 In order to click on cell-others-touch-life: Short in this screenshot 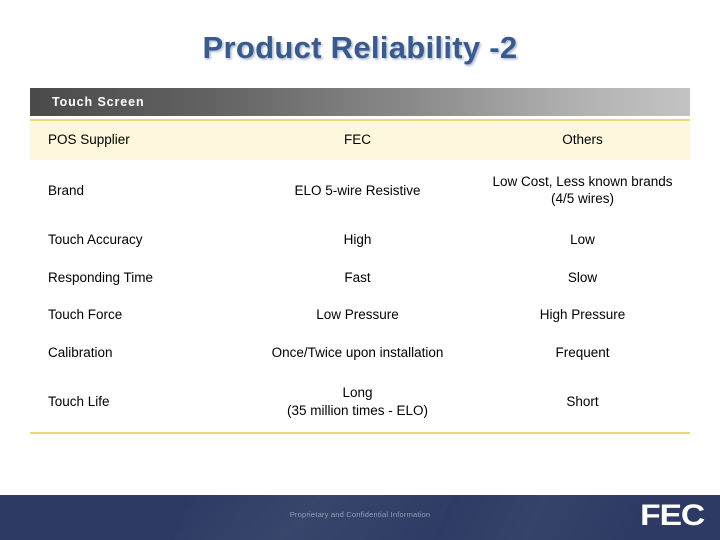, I will do `click(582, 403)`.